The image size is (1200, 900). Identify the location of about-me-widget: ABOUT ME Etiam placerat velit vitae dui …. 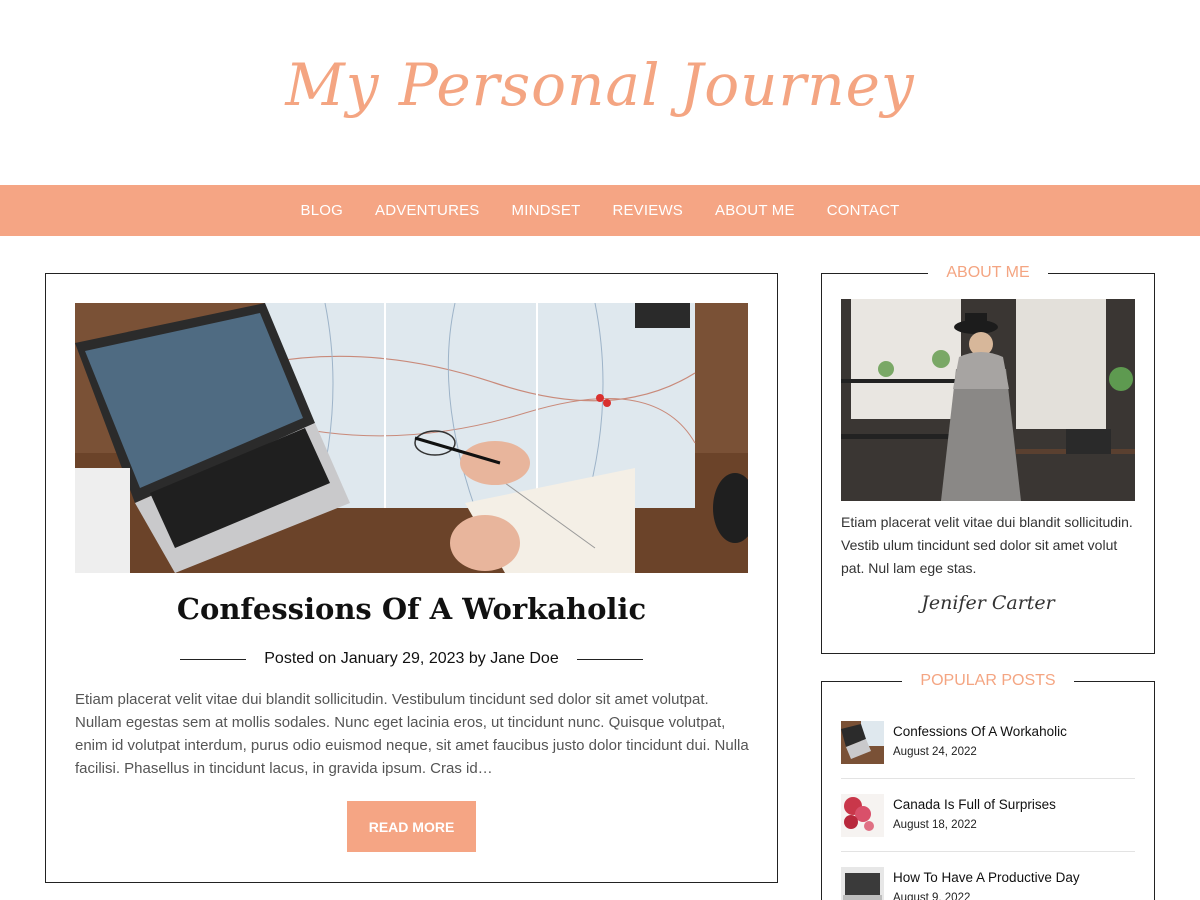
(988, 459).